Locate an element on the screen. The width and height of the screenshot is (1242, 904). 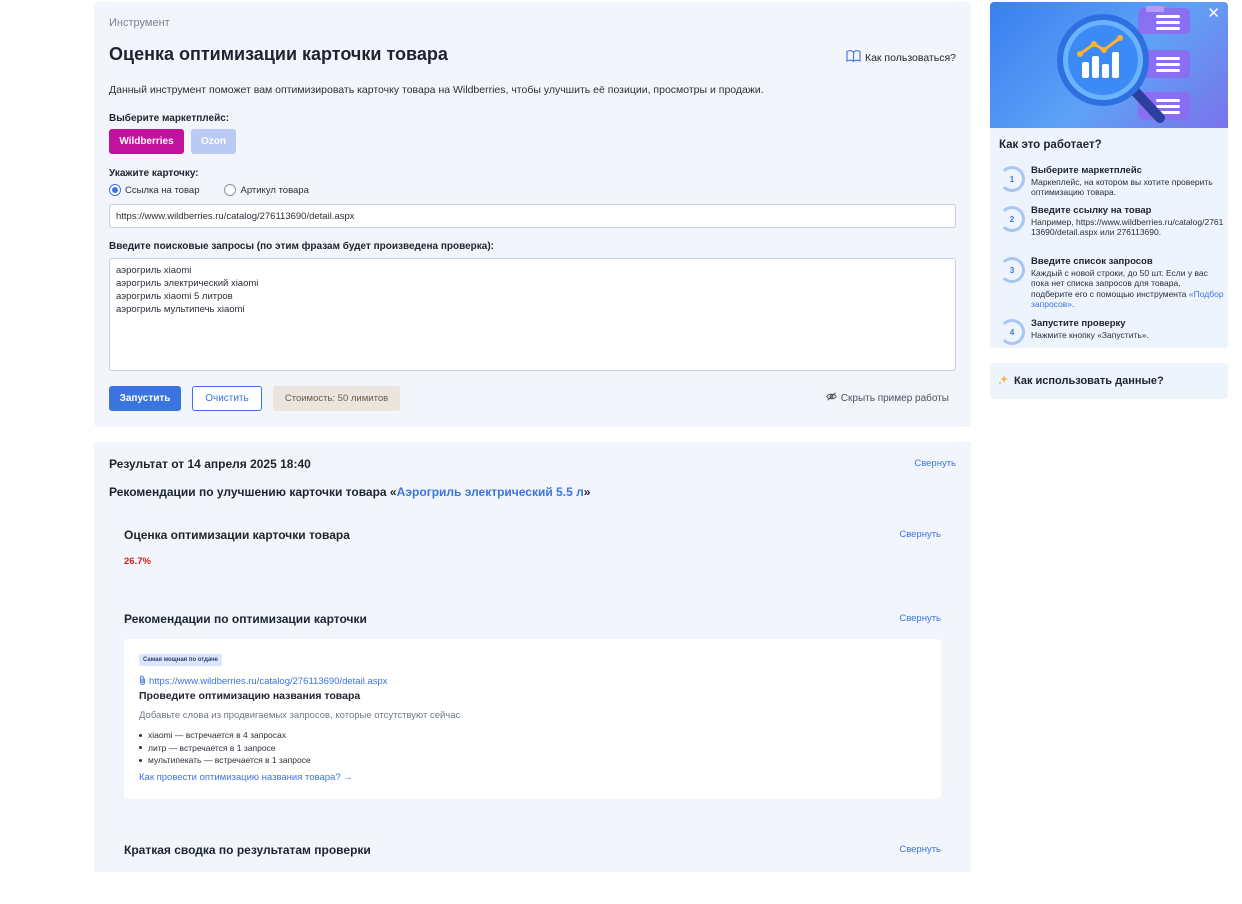
radio-link-label: Ссылка на товар is located at coordinates (162, 190).